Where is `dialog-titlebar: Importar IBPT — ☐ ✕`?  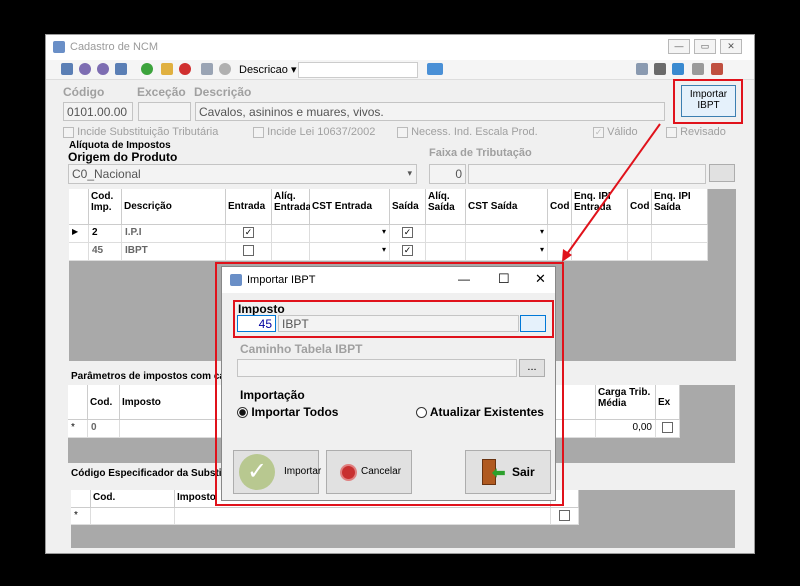
dialog-titlebar: Importar IBPT — ☐ ✕ is located at coordinates (388, 280).